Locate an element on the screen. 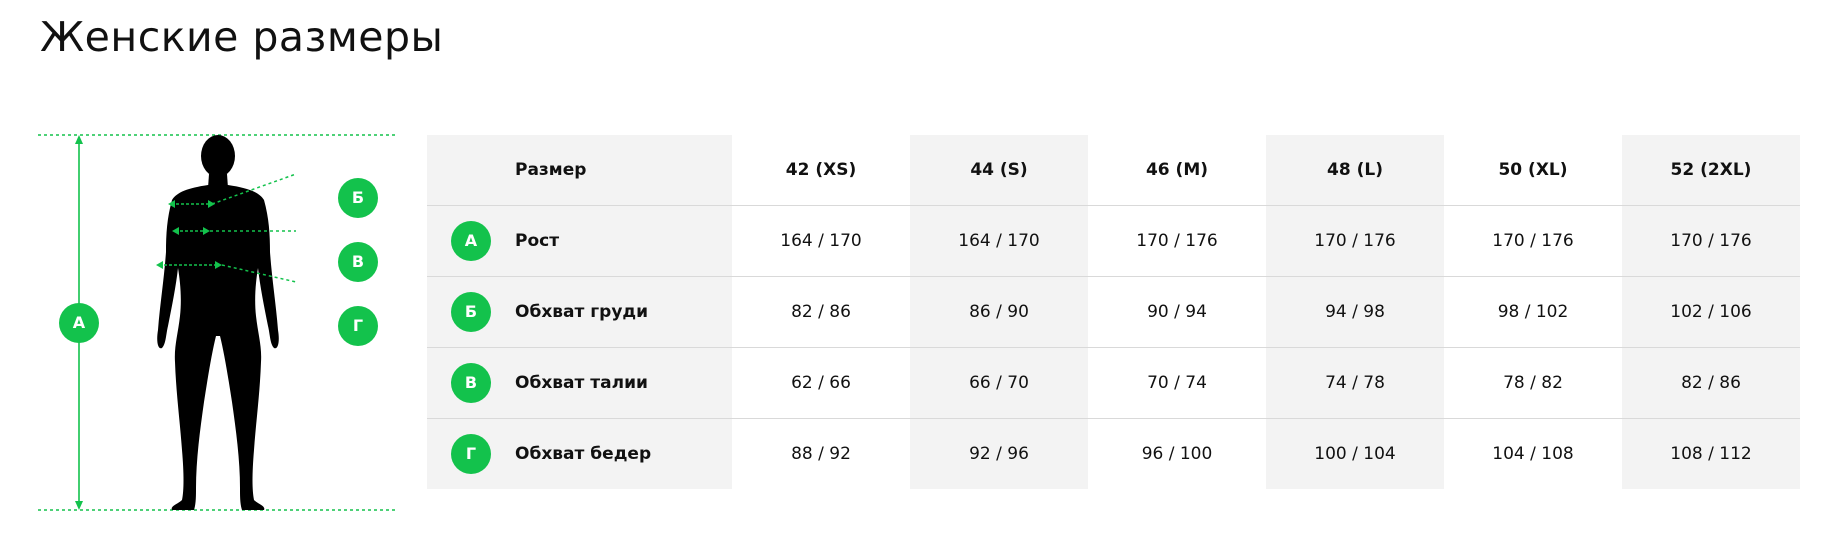 The width and height of the screenshot is (1823, 556). row-label-cell: Г Обхват бедер is located at coordinates (579, 453).